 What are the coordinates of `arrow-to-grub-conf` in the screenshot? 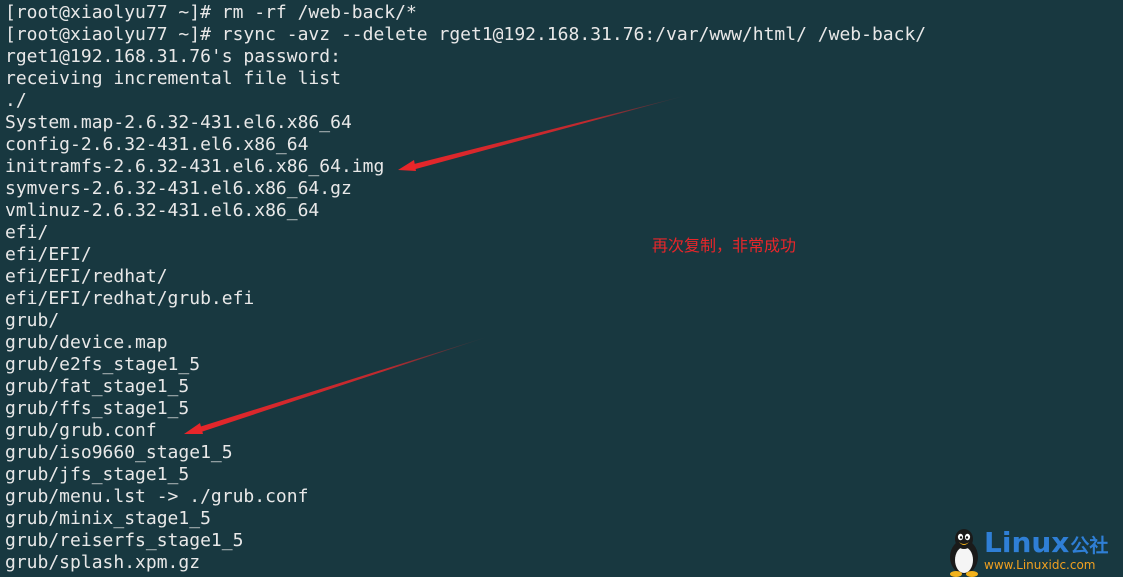 It's located at (337, 385).